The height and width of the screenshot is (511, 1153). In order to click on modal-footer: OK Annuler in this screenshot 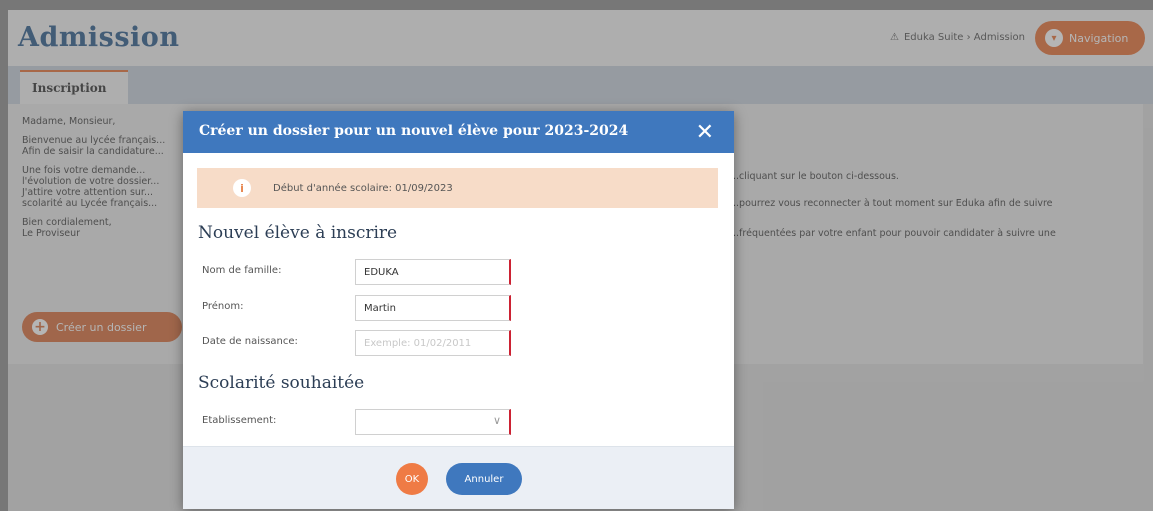, I will do `click(458, 477)`.